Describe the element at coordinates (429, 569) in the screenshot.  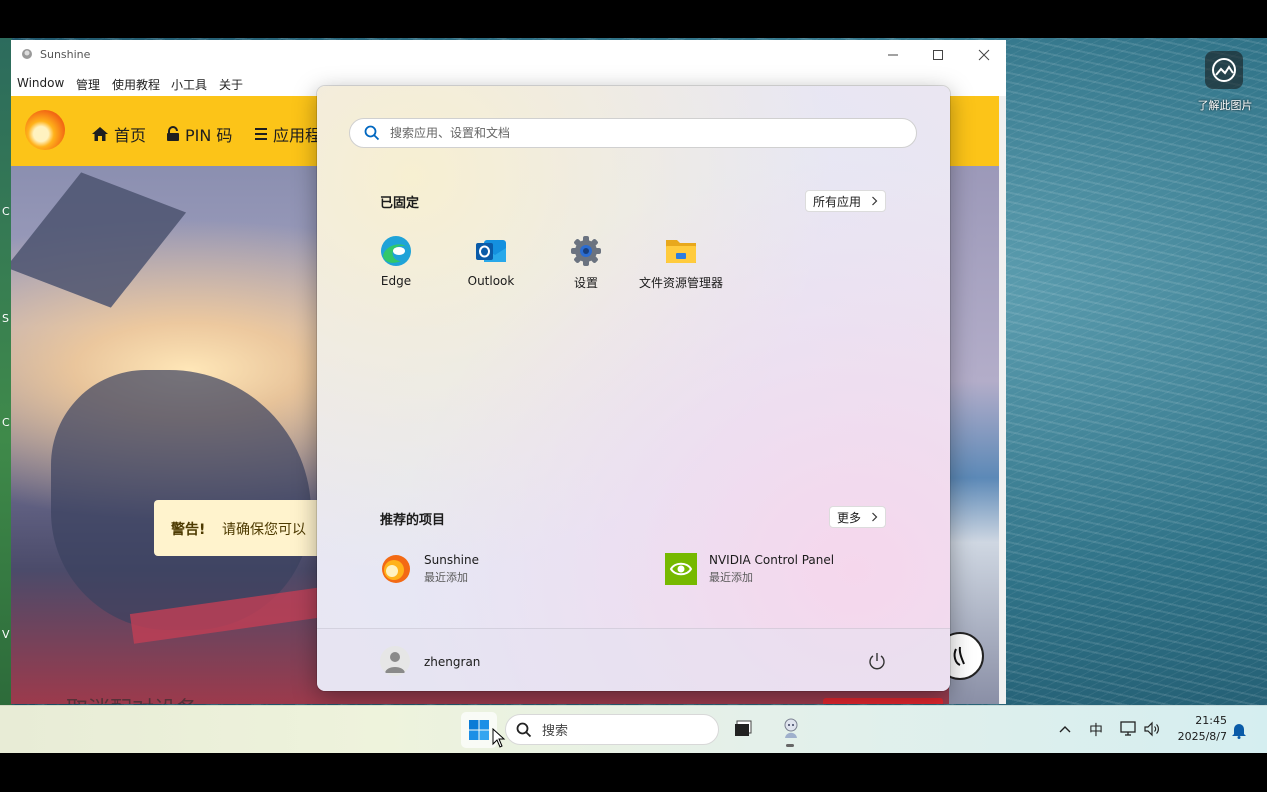
I see `recommended-item-sunshine: Sunshine 最近添加` at that location.